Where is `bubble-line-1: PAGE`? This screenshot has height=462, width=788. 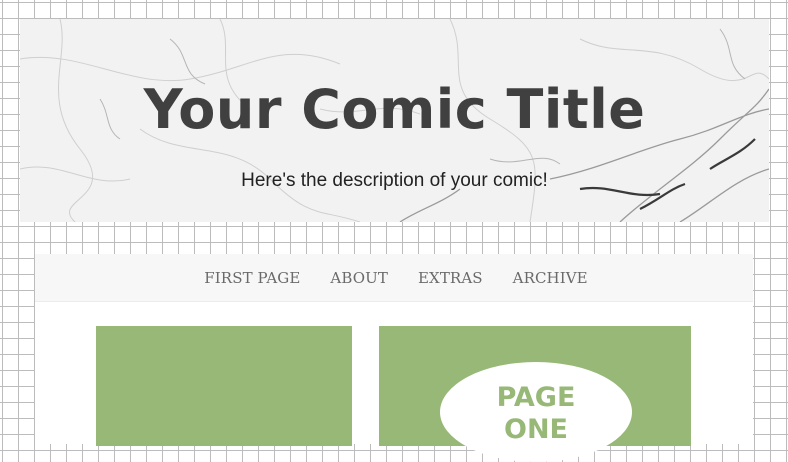 bubble-line-1: PAGE is located at coordinates (536, 397).